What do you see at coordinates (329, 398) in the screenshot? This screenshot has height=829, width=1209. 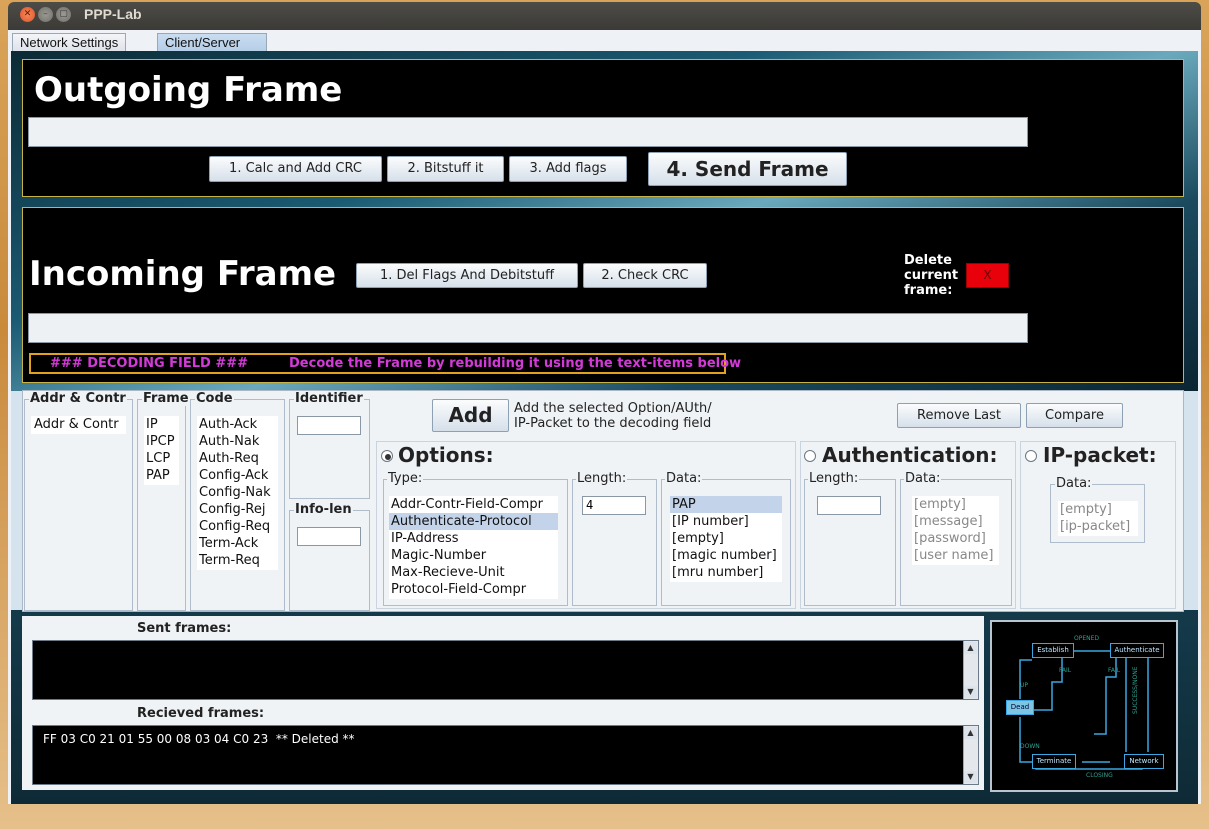 I see `identifier-label: Identifier` at bounding box center [329, 398].